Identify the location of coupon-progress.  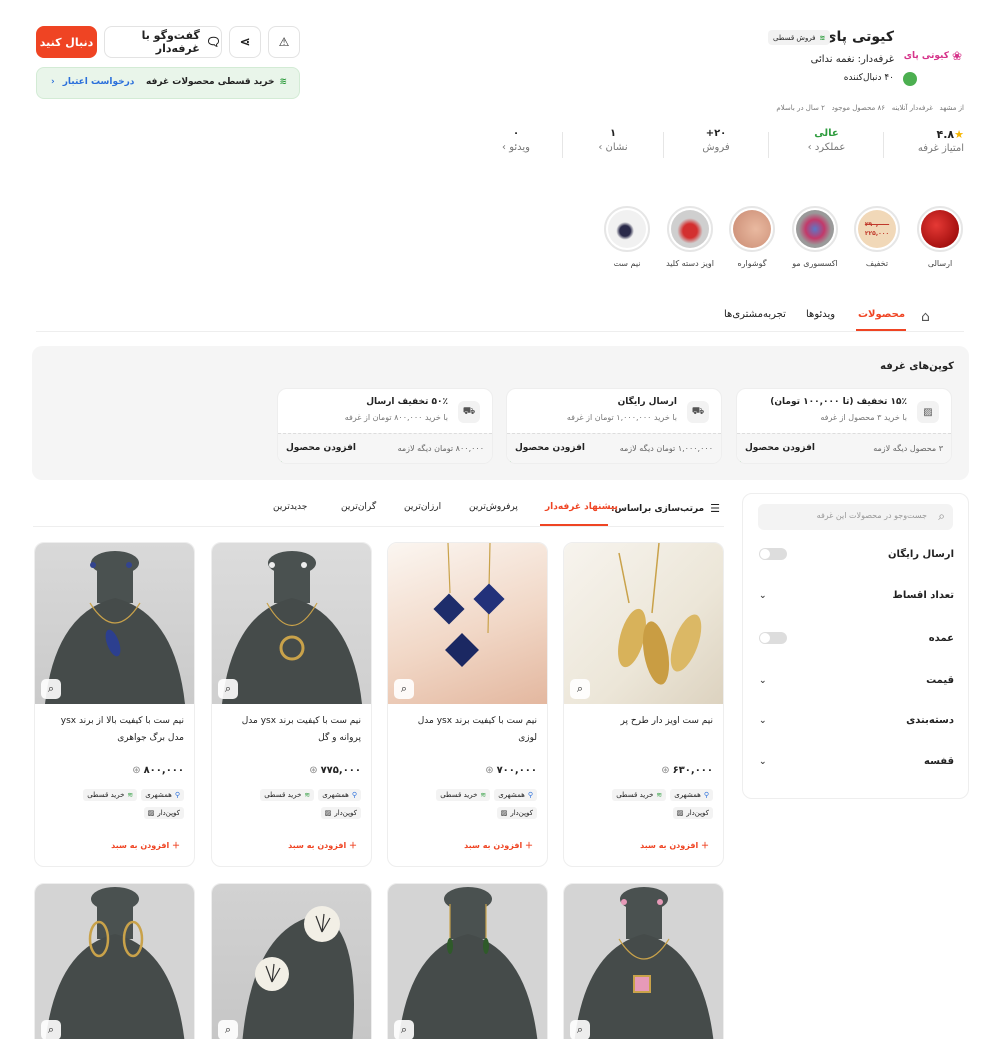
(739, 462).